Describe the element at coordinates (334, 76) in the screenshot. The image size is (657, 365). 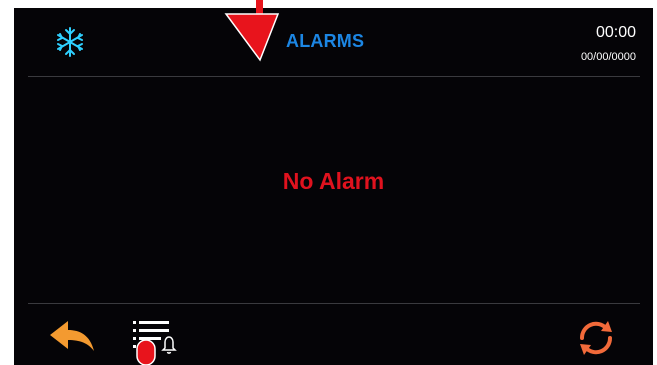
I see `header-divider` at that location.